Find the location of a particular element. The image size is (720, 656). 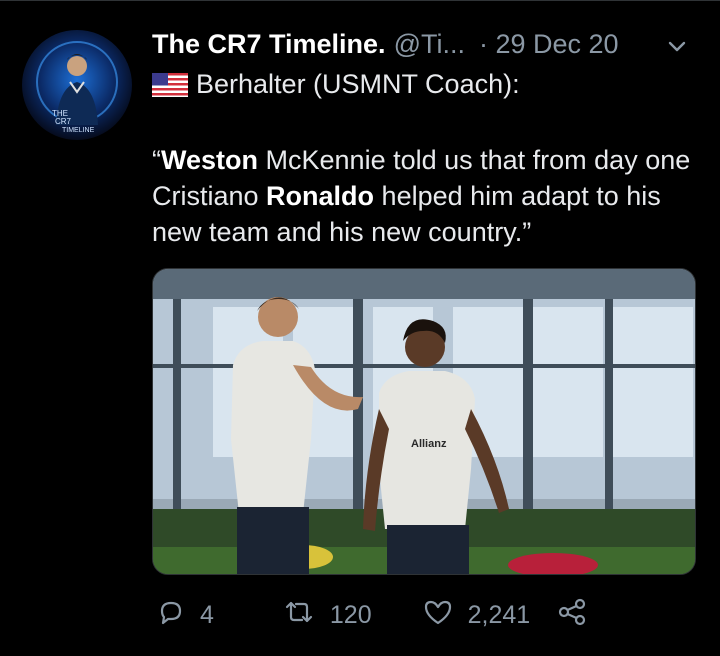

tweet-date: · 29 Dec 20 is located at coordinates (549, 44).